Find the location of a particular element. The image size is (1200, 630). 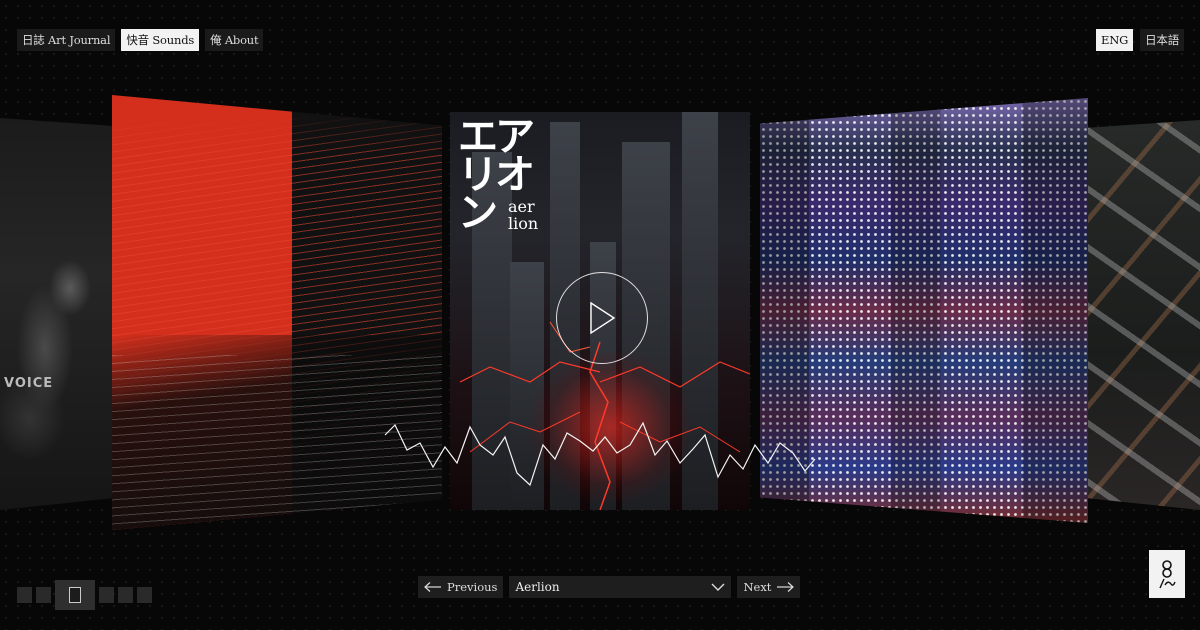

logo-button is located at coordinates (1167, 574).